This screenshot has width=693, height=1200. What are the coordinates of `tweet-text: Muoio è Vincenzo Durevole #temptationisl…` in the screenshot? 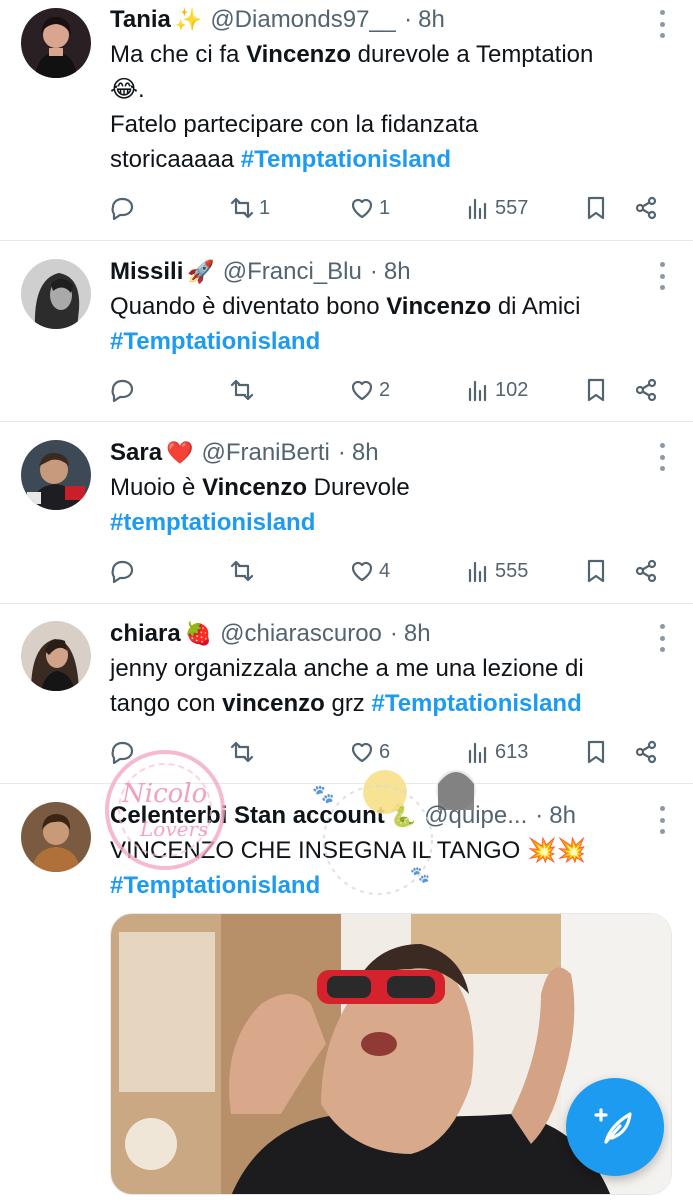 It's located at (260, 505).